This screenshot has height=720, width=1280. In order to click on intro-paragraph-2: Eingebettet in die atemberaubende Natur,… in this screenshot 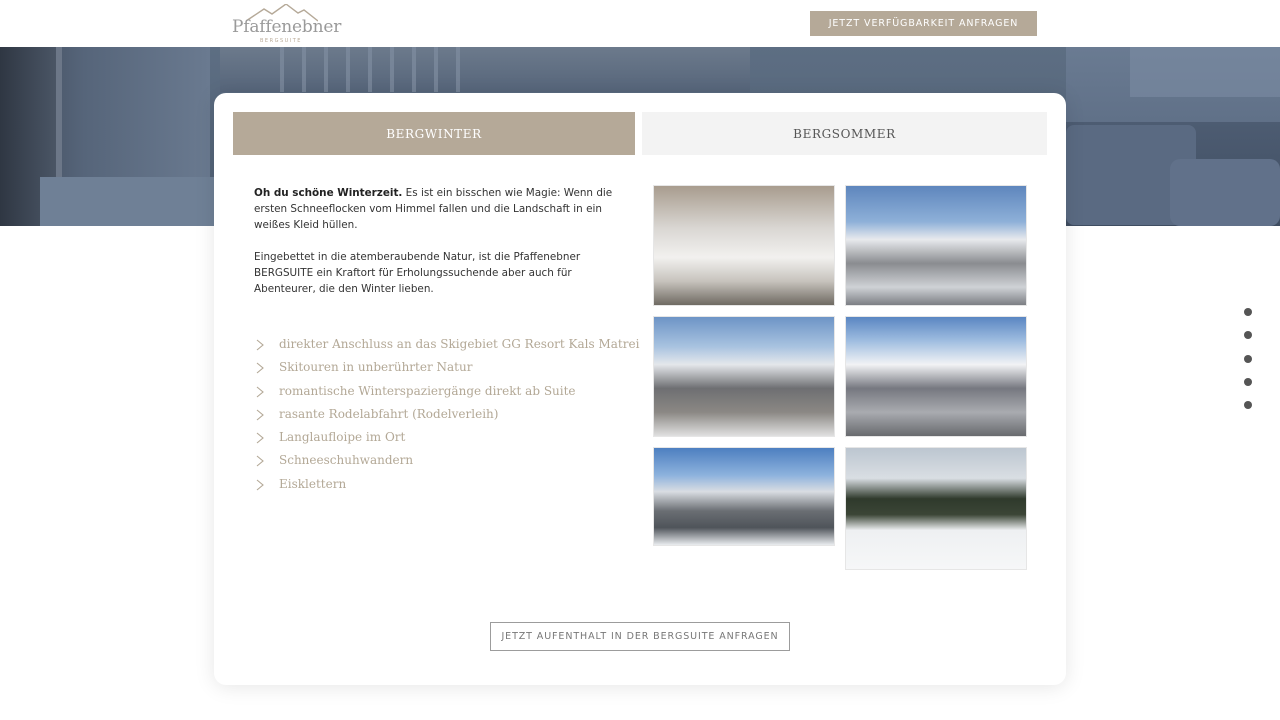, I will do `click(417, 273)`.